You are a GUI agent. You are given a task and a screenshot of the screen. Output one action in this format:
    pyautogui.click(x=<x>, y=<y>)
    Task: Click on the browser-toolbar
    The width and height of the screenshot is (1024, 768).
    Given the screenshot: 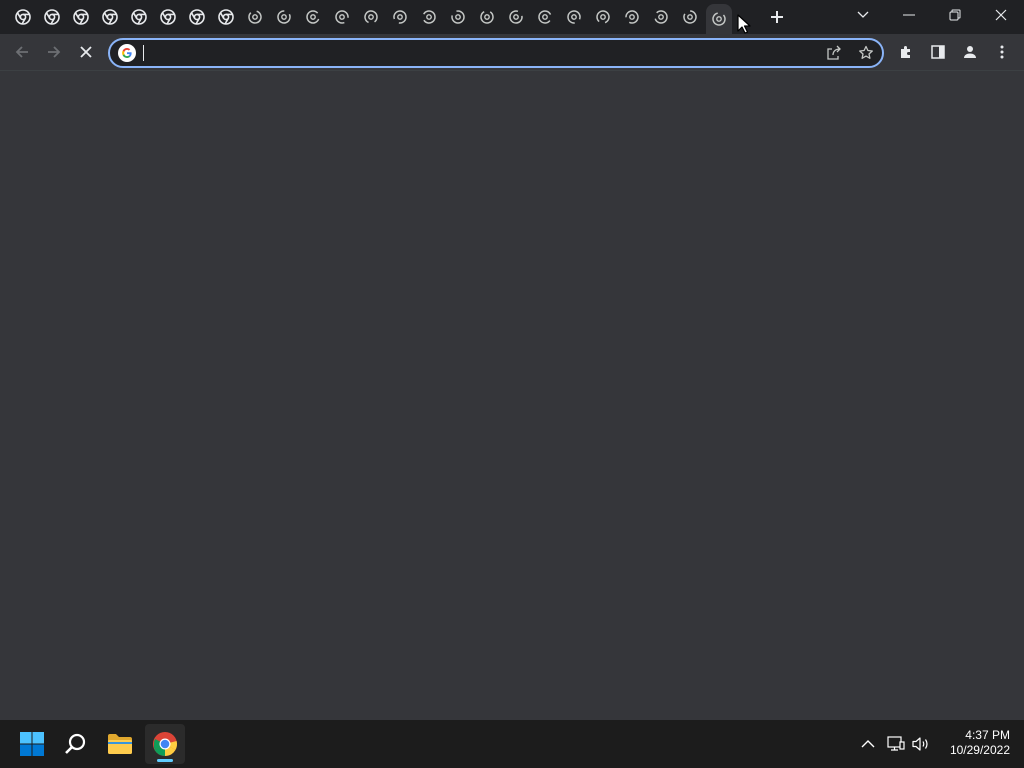 What is the action you would take?
    pyautogui.click(x=512, y=52)
    